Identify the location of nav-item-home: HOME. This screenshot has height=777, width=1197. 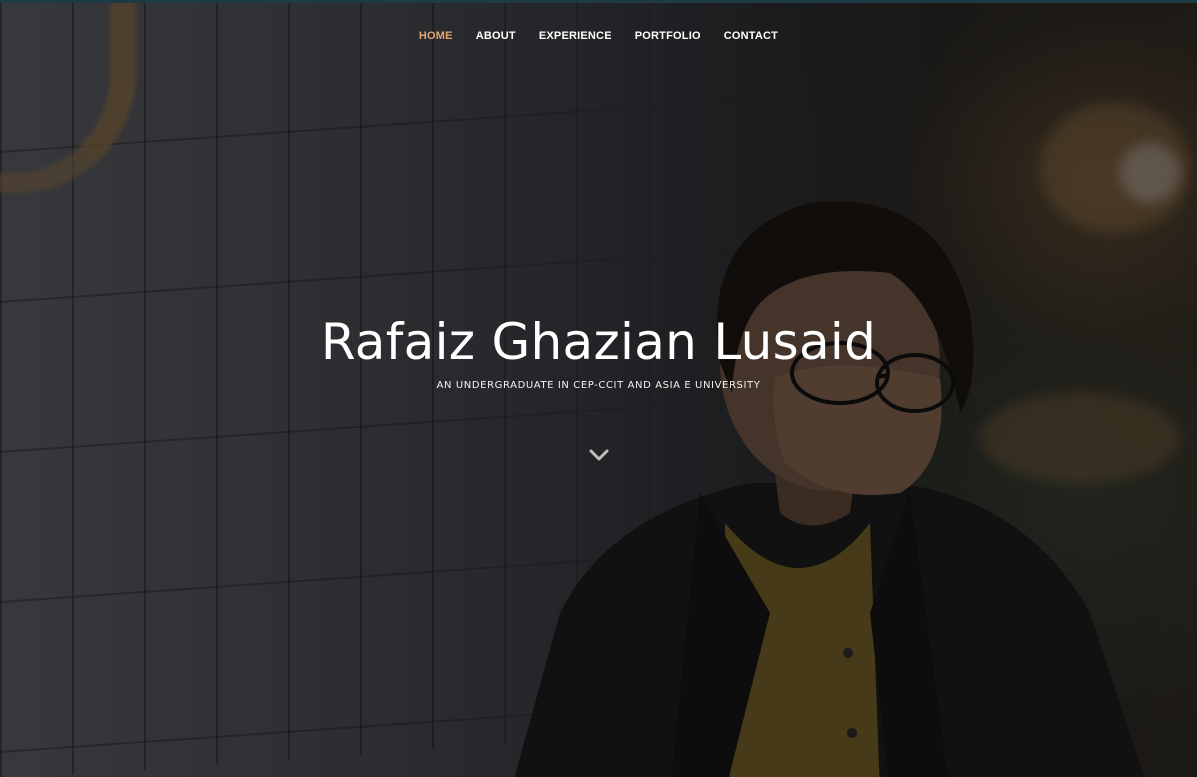
(436, 36).